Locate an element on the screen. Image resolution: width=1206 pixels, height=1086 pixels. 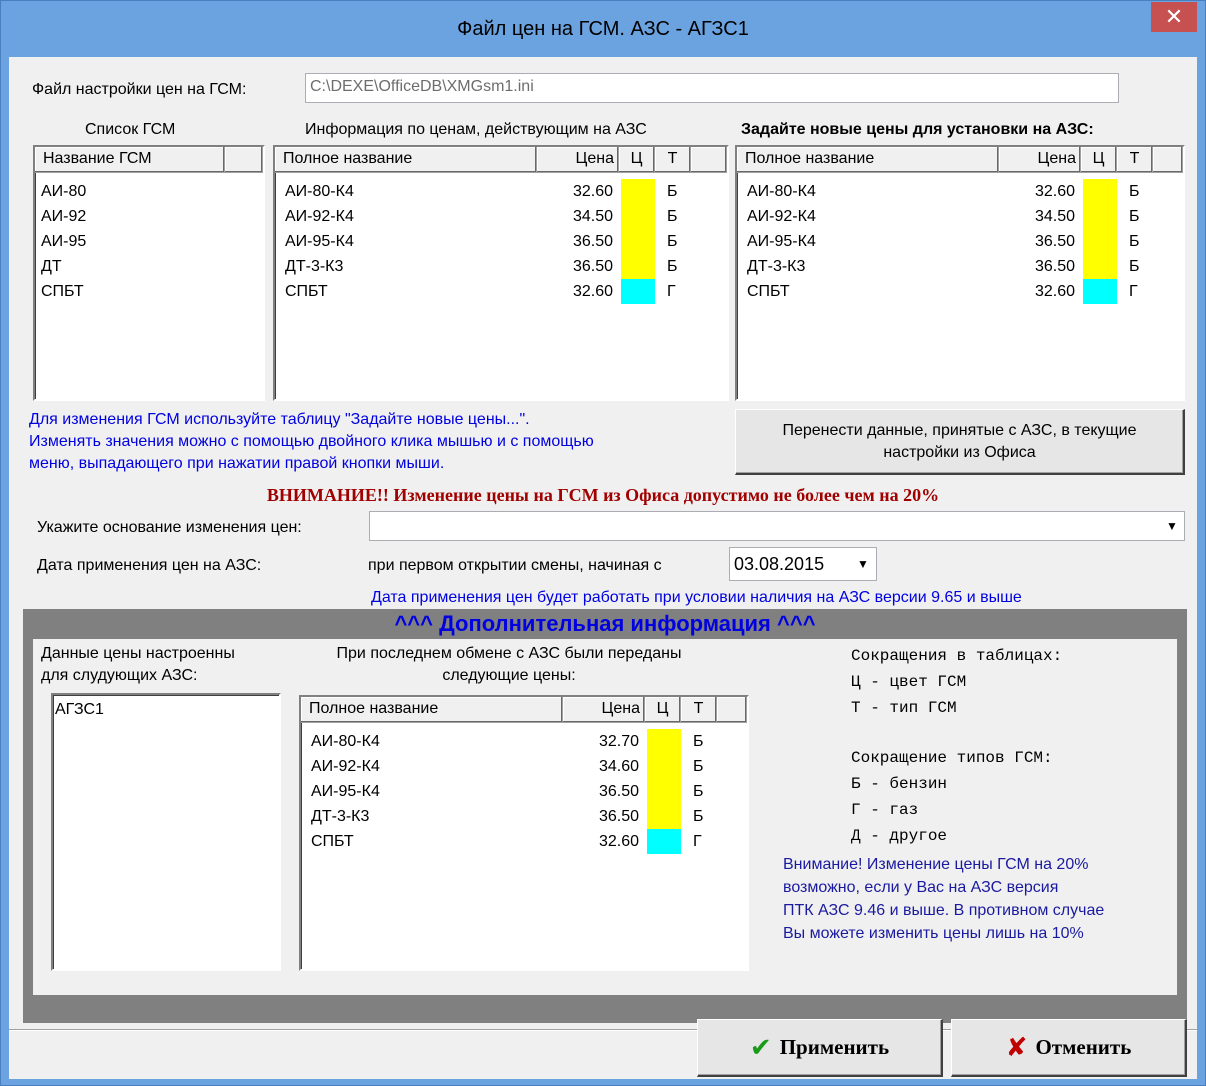
calendar-dropdown-icon: ▼ is located at coordinates (863, 564).